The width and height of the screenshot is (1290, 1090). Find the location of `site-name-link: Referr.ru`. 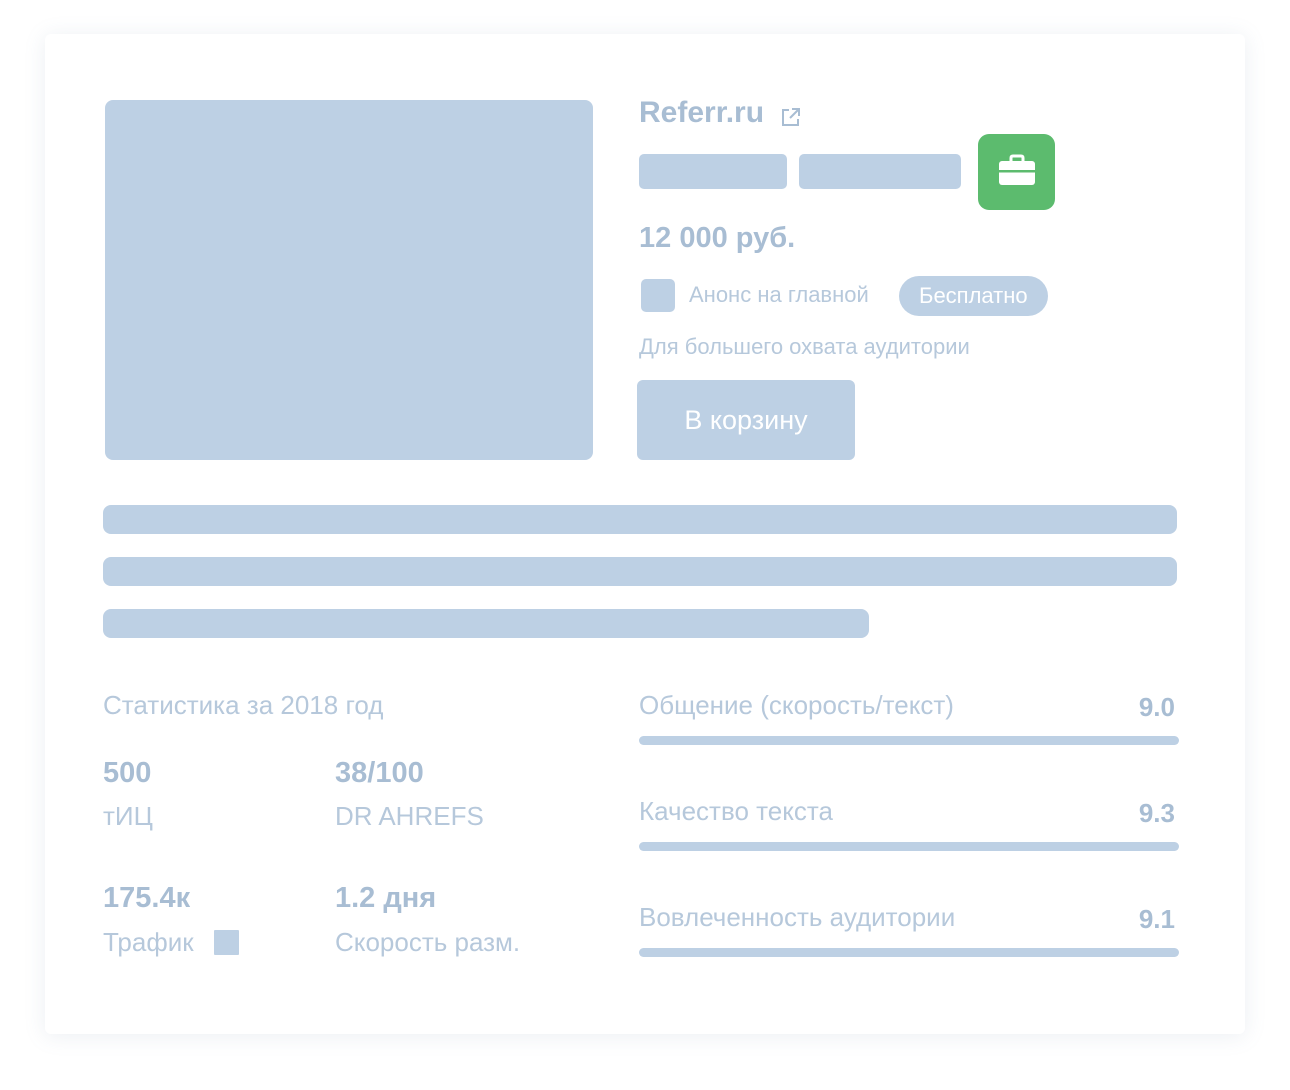

site-name-link: Referr.ru is located at coordinates (720, 113).